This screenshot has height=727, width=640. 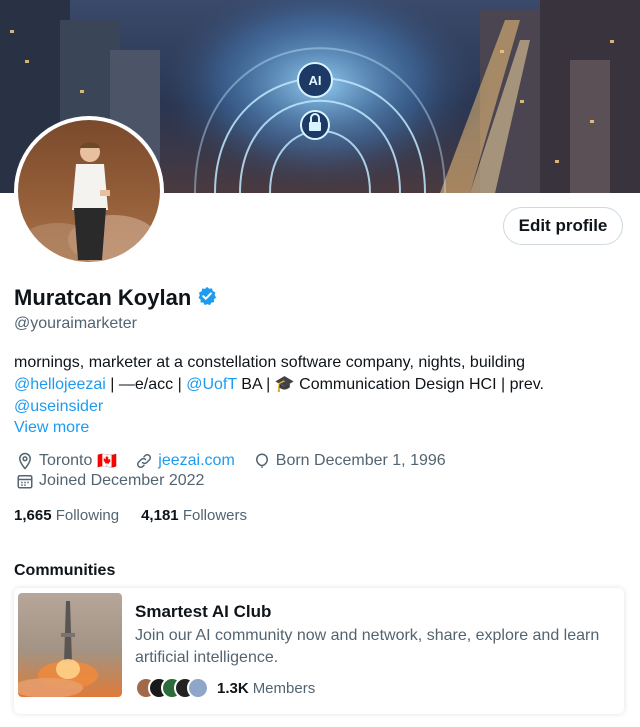 What do you see at coordinates (214, 515) in the screenshot?
I see `followers-label: Followers` at bounding box center [214, 515].